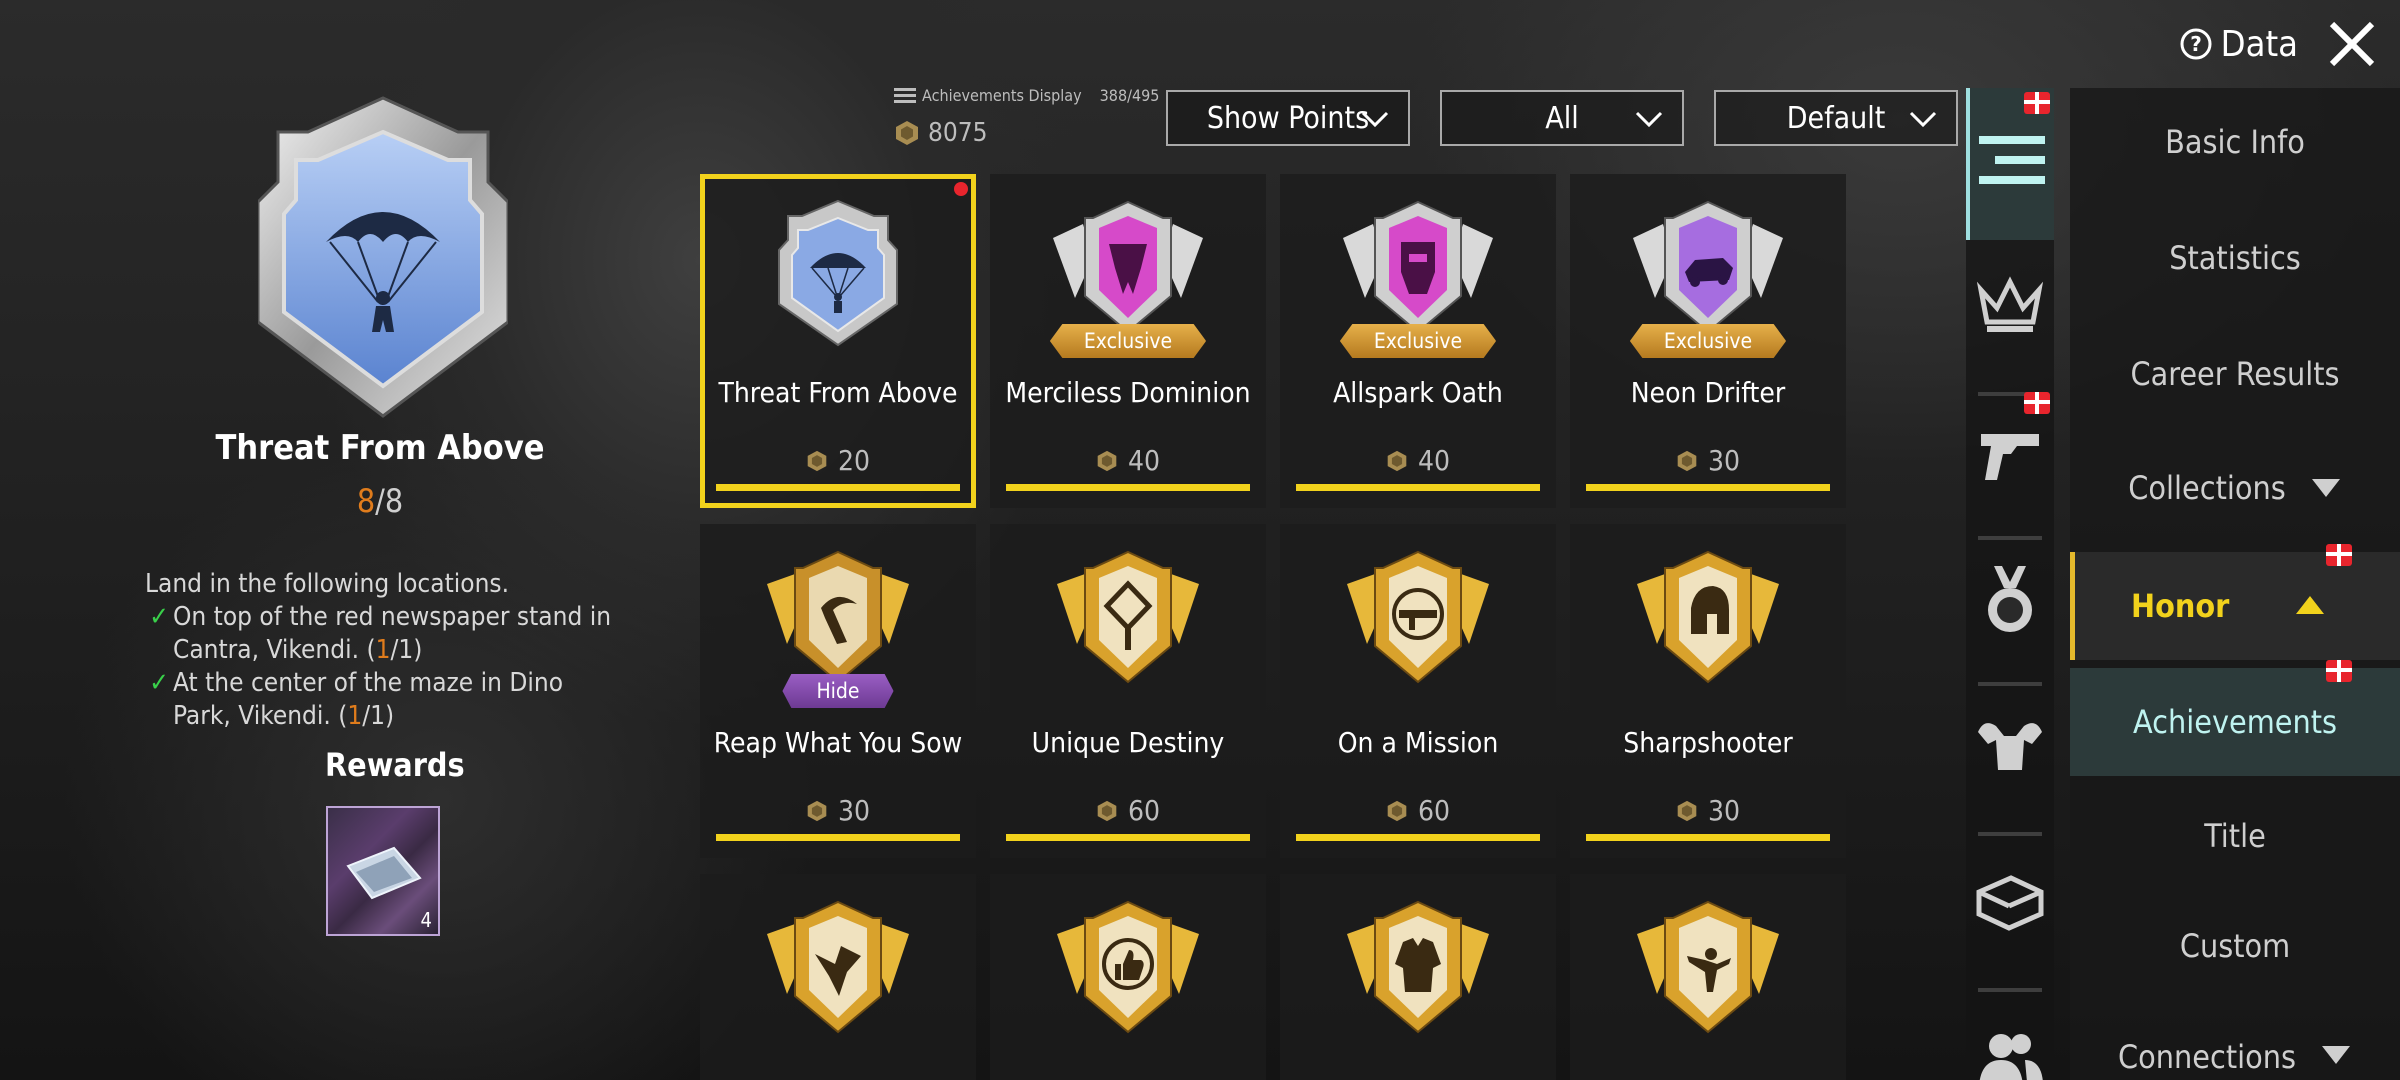 The height and width of the screenshot is (1080, 2400). Describe the element at coordinates (1128, 967) in the screenshot. I see `thumbs-up-badge-icon` at that location.